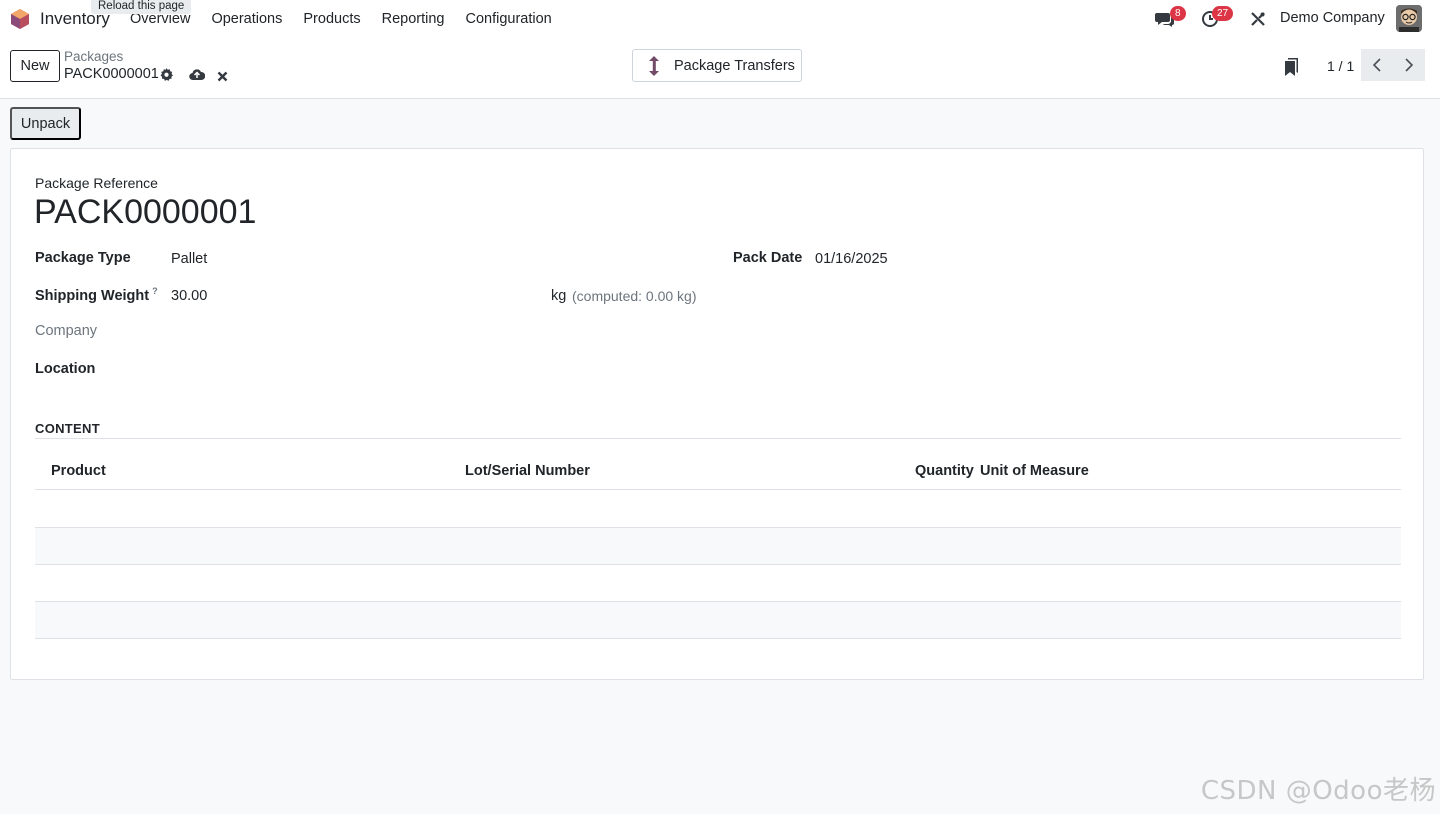 The width and height of the screenshot is (1440, 814). I want to click on watermark: CSDN @Odoo老杨, so click(1318, 791).